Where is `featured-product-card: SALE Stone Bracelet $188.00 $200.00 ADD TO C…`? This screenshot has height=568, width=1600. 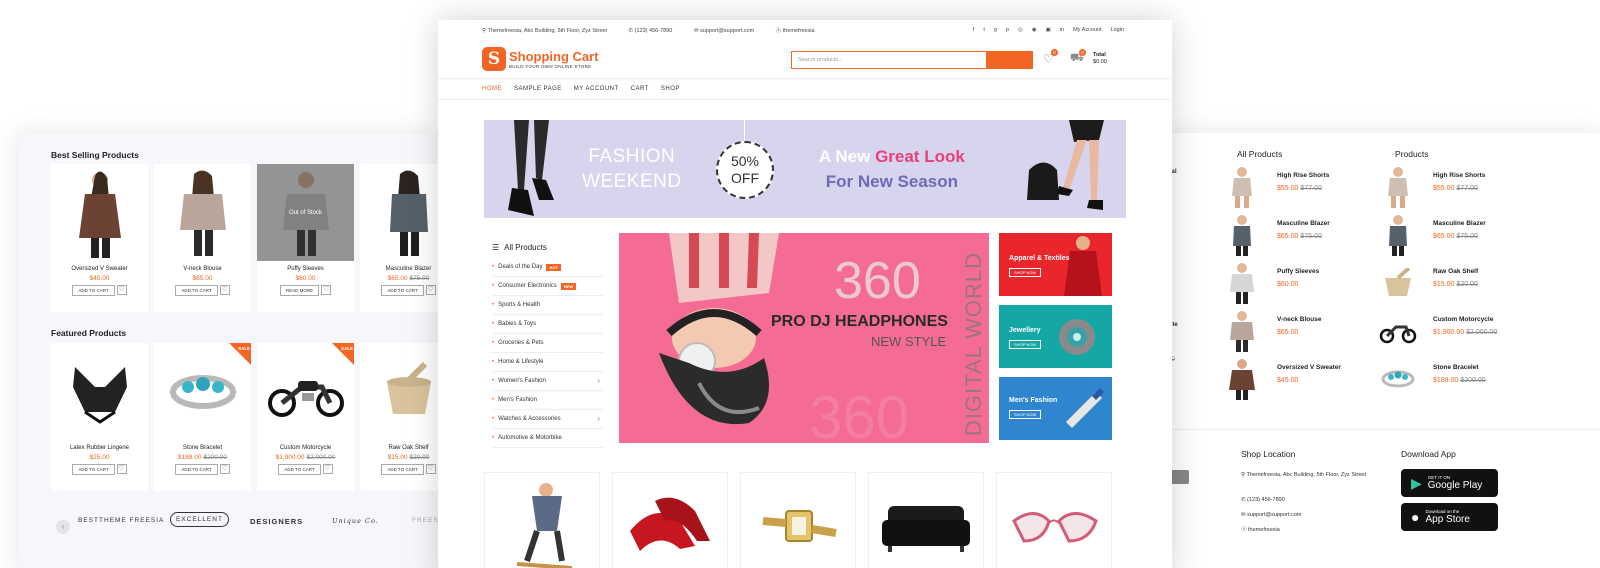
featured-product-card: SALE Stone Bracelet $188.00 $200.00 ADD TO C… is located at coordinates (202, 417).